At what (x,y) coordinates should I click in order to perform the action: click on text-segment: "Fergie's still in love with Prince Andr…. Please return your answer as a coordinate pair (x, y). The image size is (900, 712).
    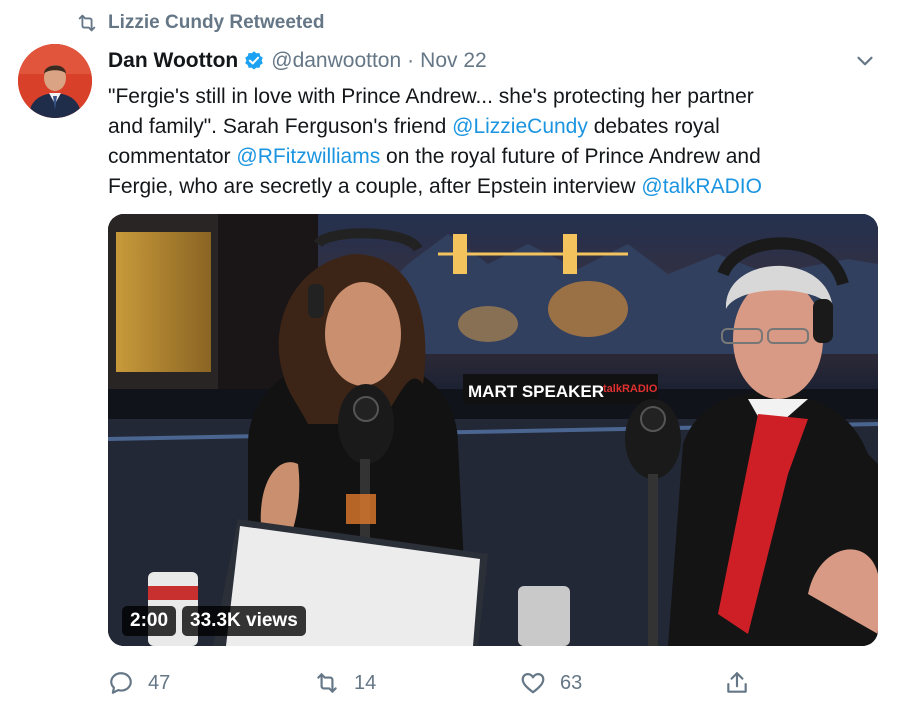
    Looking at the image, I should click on (431, 96).